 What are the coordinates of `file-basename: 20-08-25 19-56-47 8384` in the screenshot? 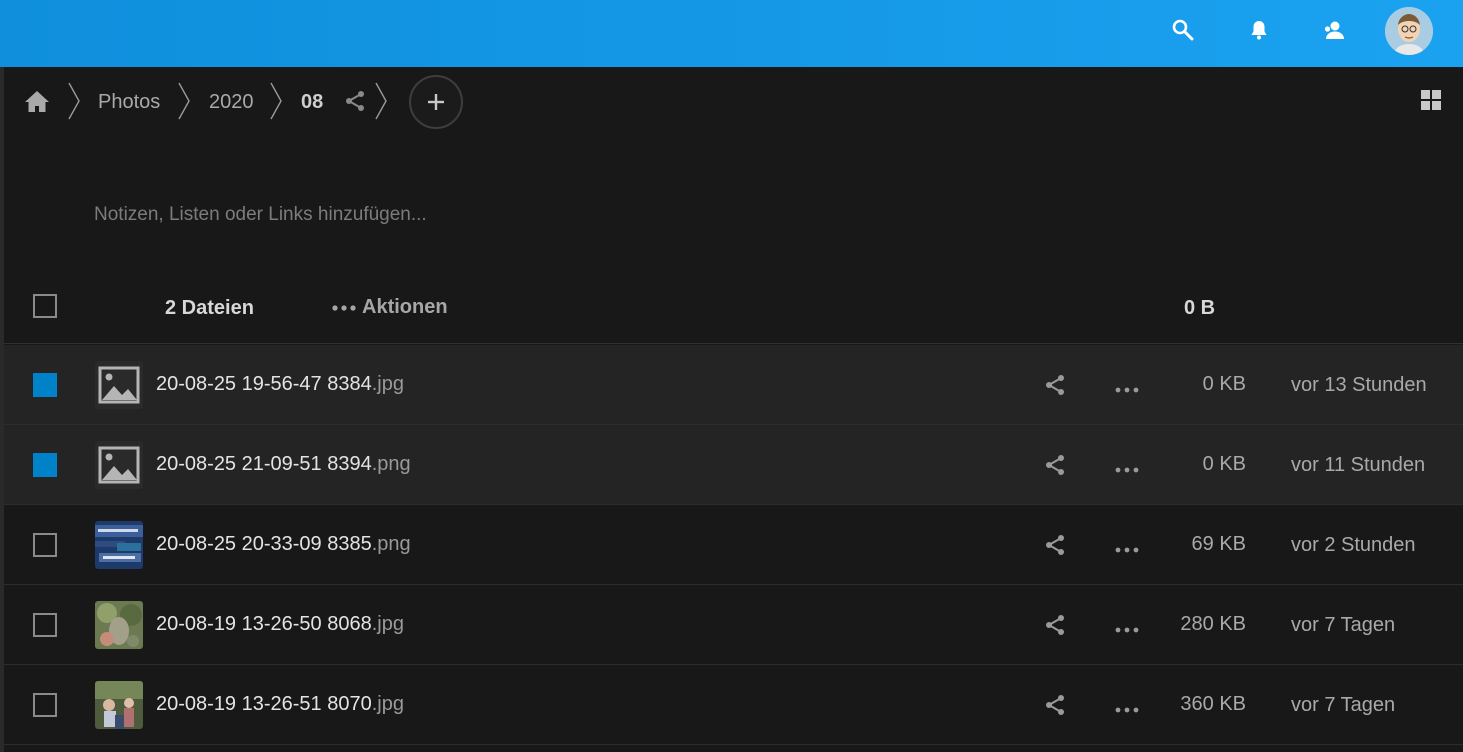 It's located at (264, 384).